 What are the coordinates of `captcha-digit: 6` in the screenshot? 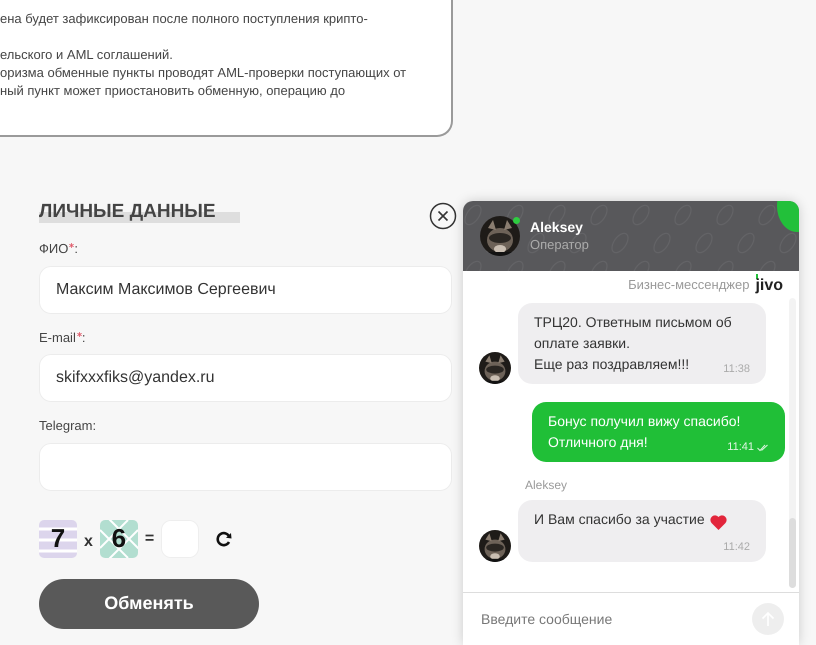 It's located at (119, 539).